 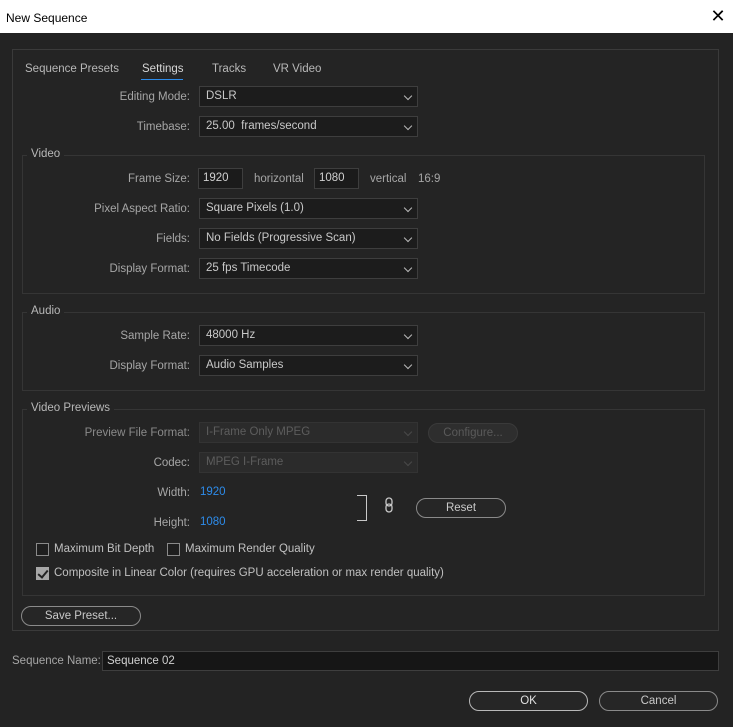 What do you see at coordinates (47, 18) in the screenshot?
I see `window-title: New Sequence` at bounding box center [47, 18].